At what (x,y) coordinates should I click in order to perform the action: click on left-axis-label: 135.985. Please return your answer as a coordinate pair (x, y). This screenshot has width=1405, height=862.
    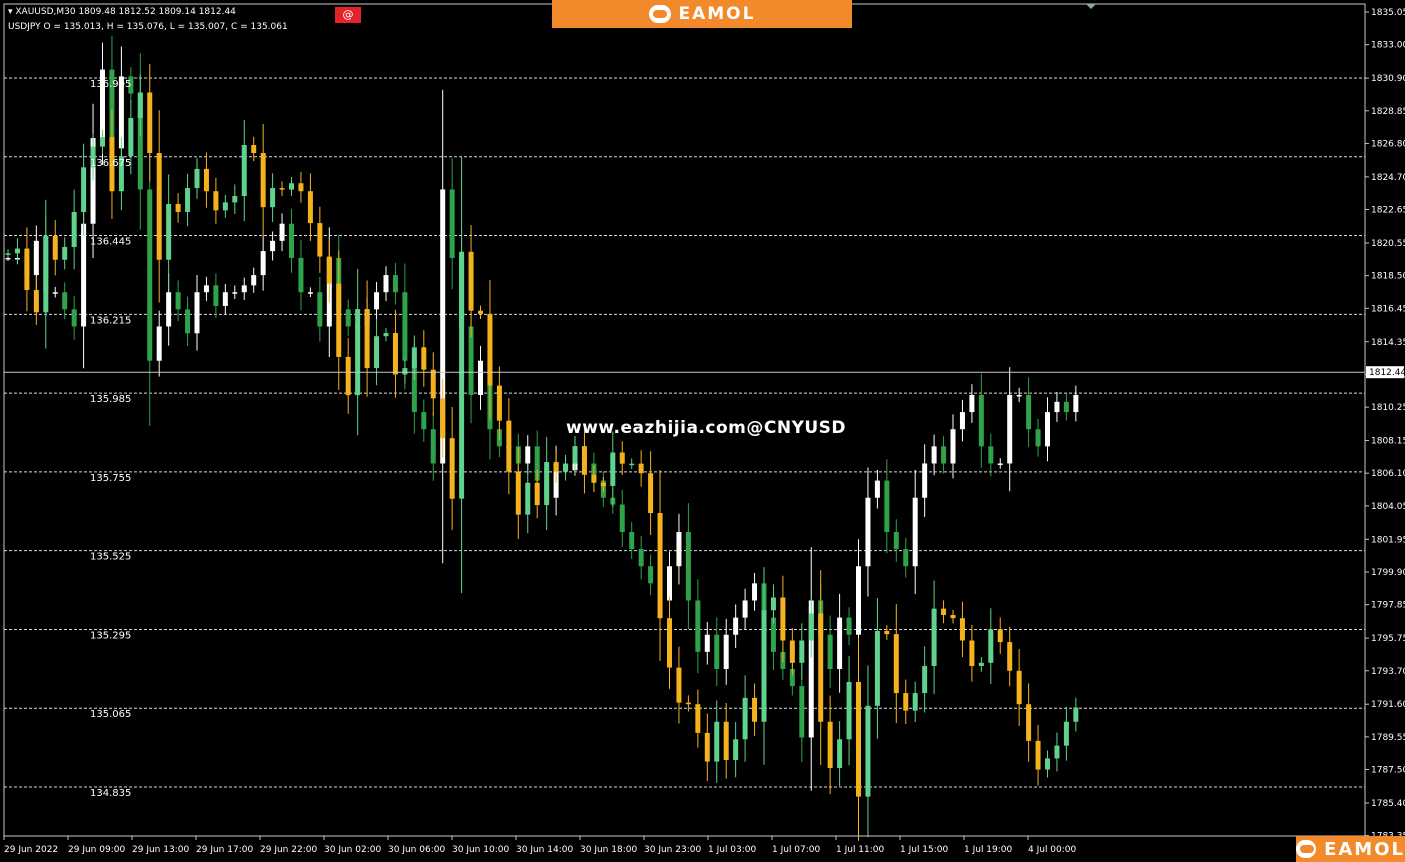
    Looking at the image, I should click on (110, 399).